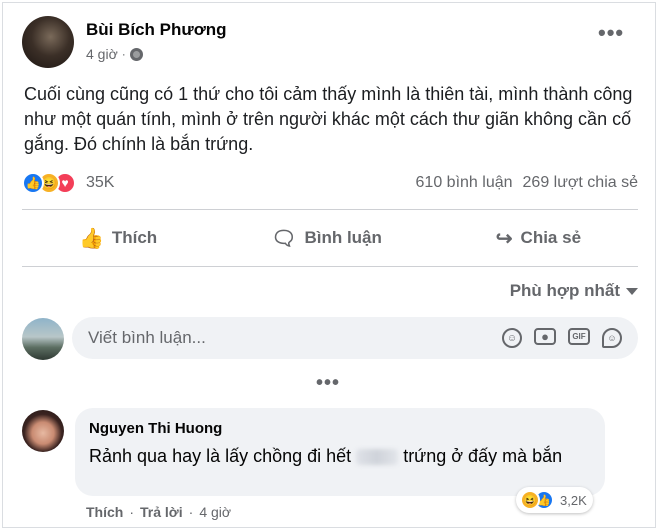  I want to click on comment-button: 🗨 Bình luận, so click(326, 238).